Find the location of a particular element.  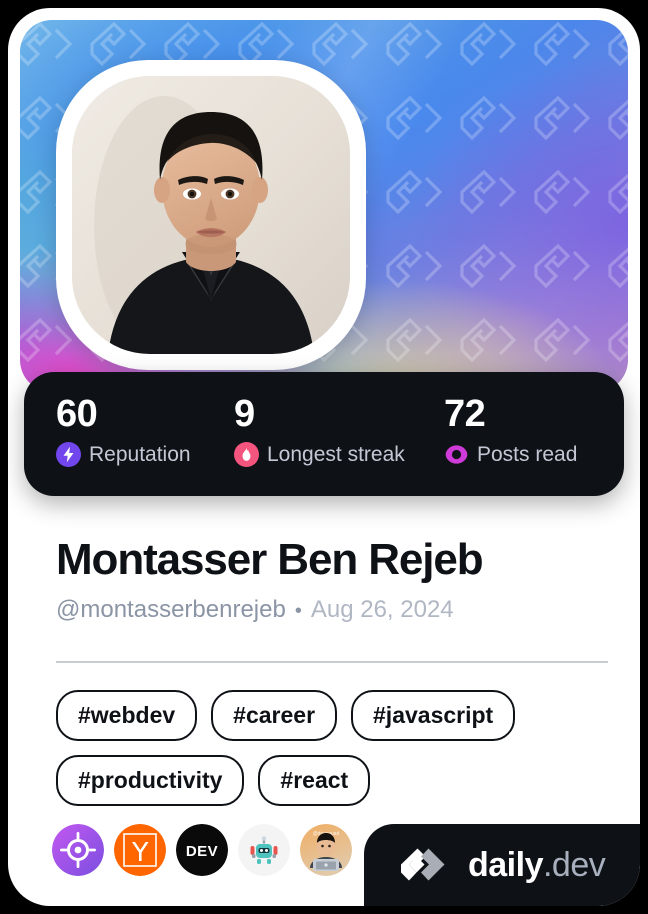

brand-wordmark: daily.dev is located at coordinates (537, 865).